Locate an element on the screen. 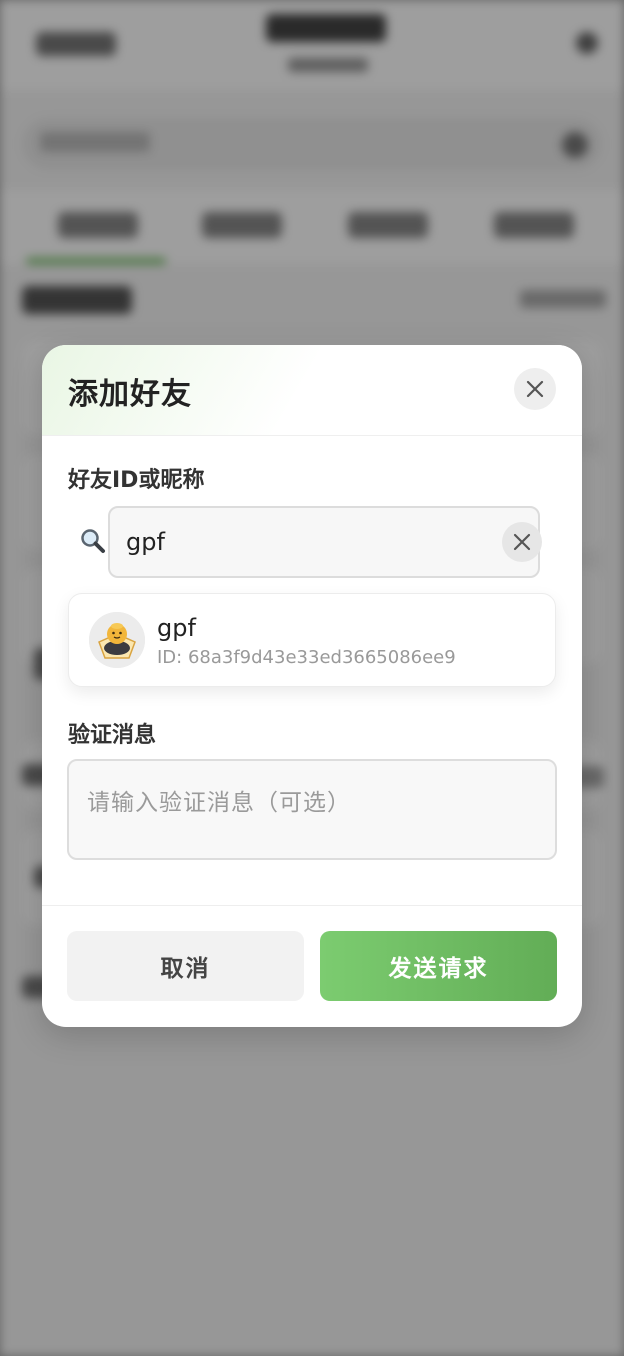 The width and height of the screenshot is (624, 1356). clear-search-button is located at coordinates (522, 542).